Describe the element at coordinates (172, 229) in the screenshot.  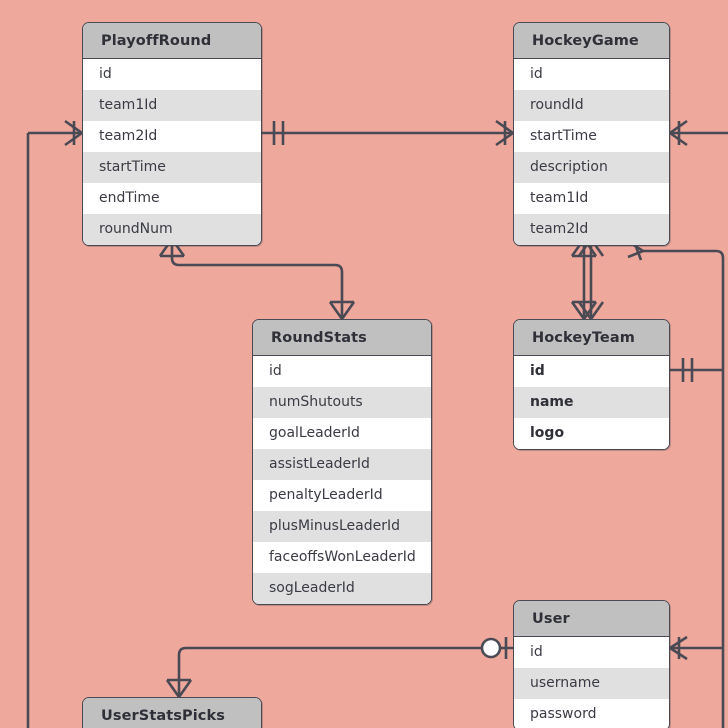
I see `attribute-row: roundNum` at that location.